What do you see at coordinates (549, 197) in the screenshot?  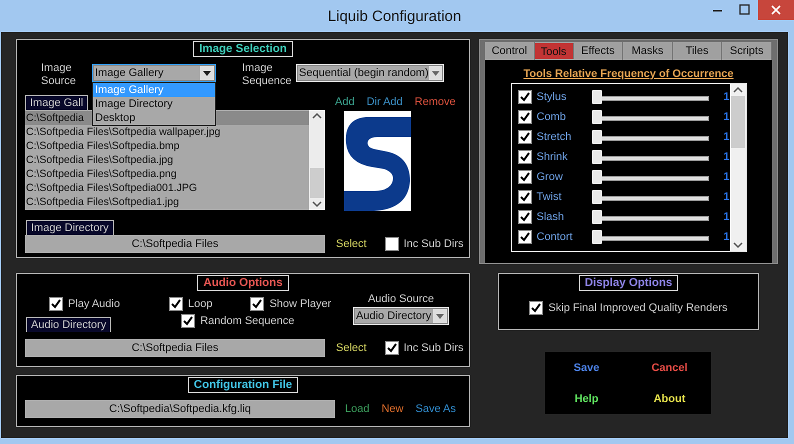 I see `tool-label: Twist` at bounding box center [549, 197].